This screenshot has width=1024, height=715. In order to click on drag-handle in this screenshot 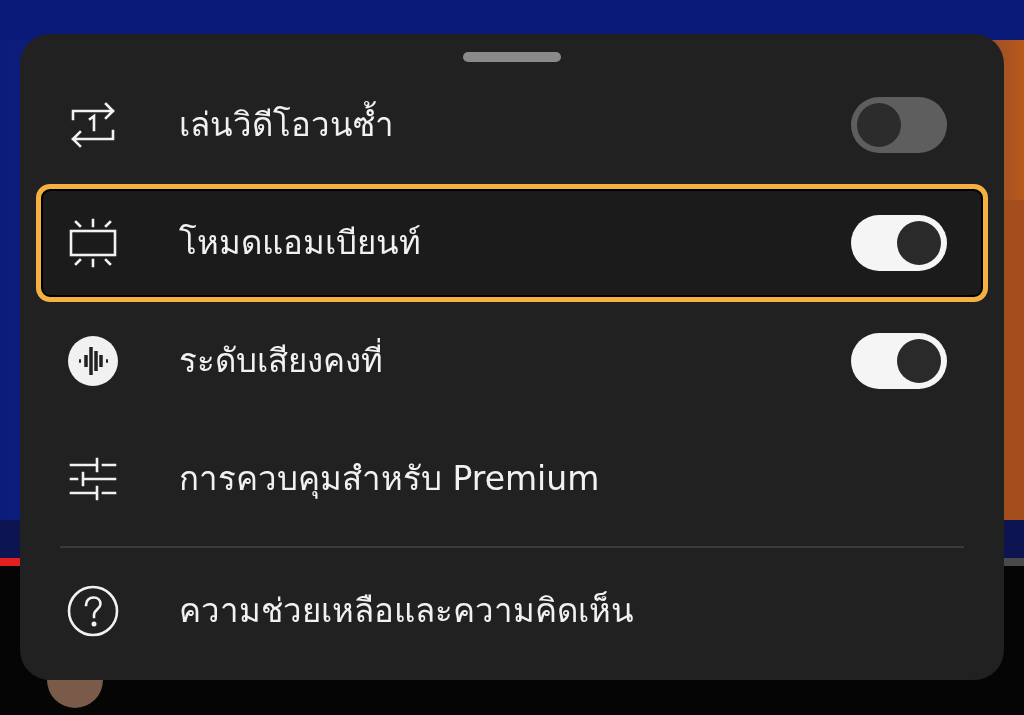, I will do `click(512, 57)`.